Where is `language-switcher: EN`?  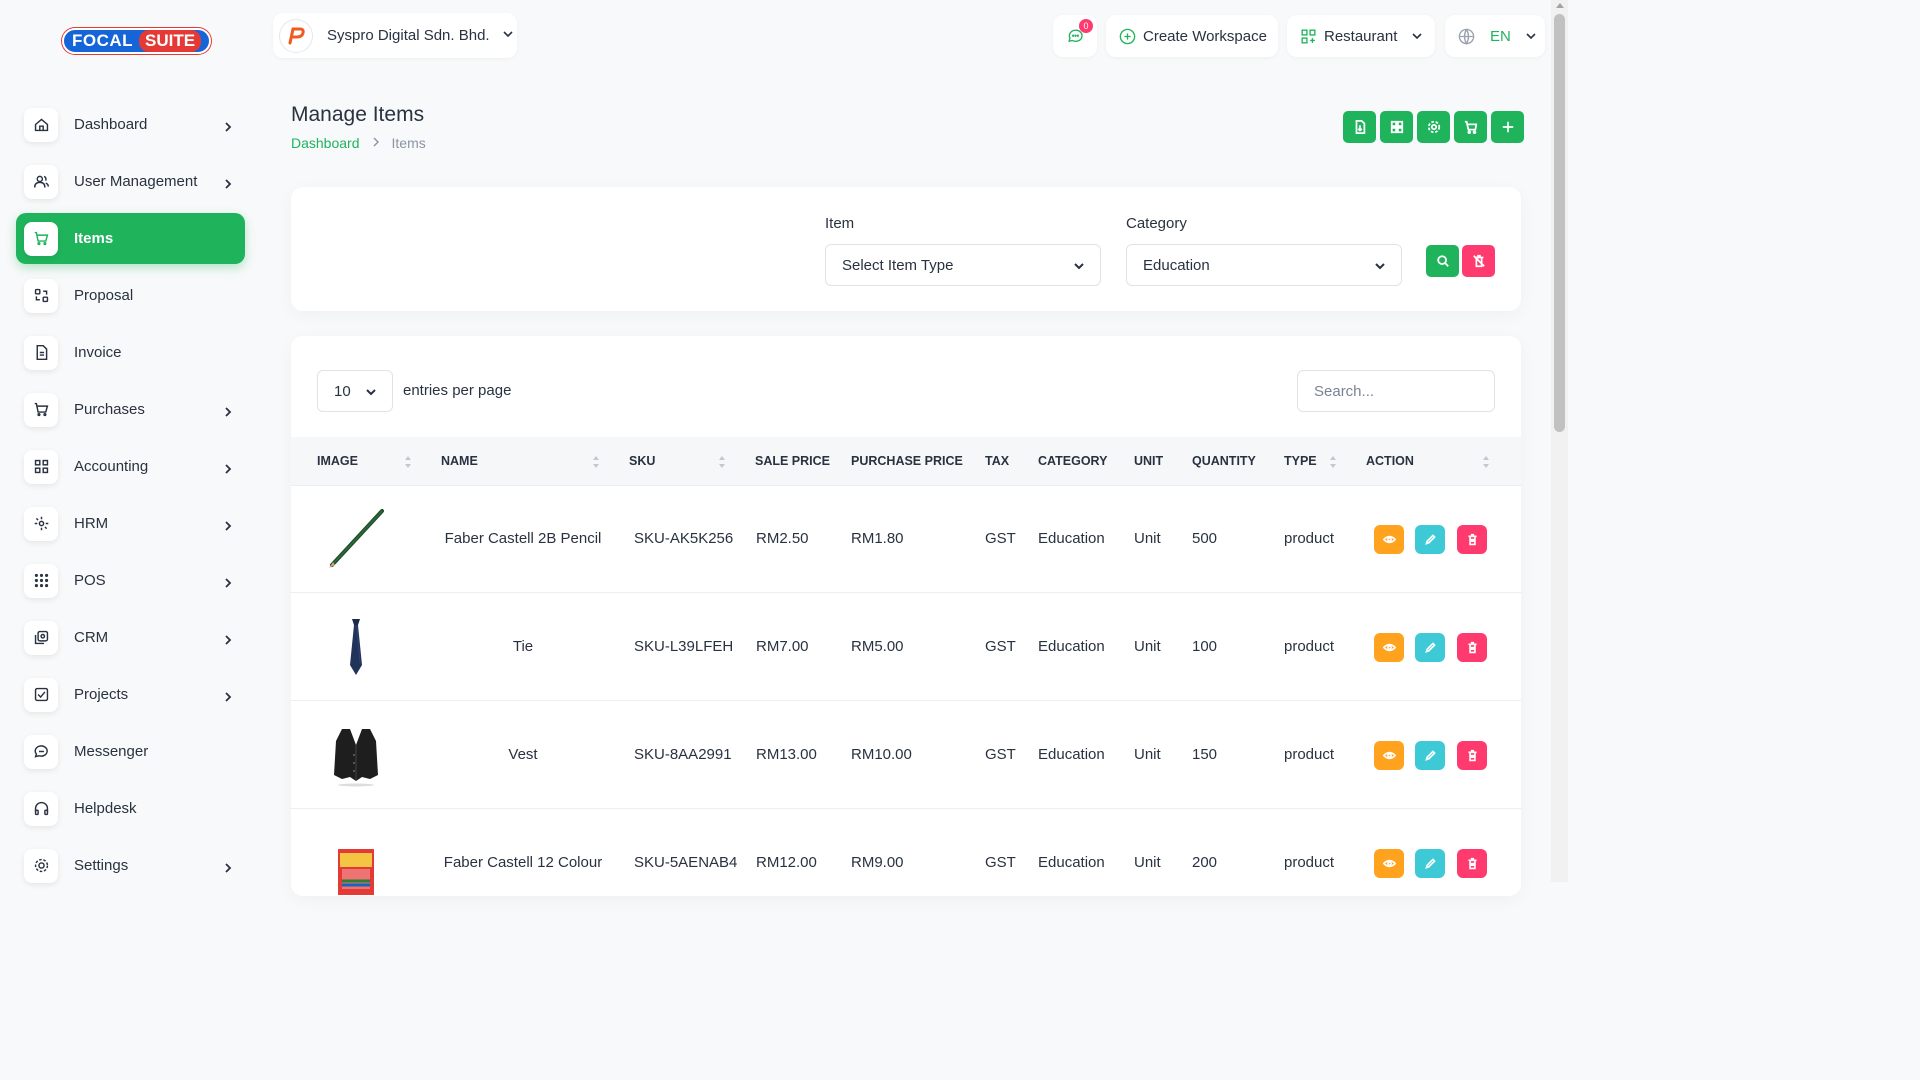
language-switcher: EN is located at coordinates (1495, 36).